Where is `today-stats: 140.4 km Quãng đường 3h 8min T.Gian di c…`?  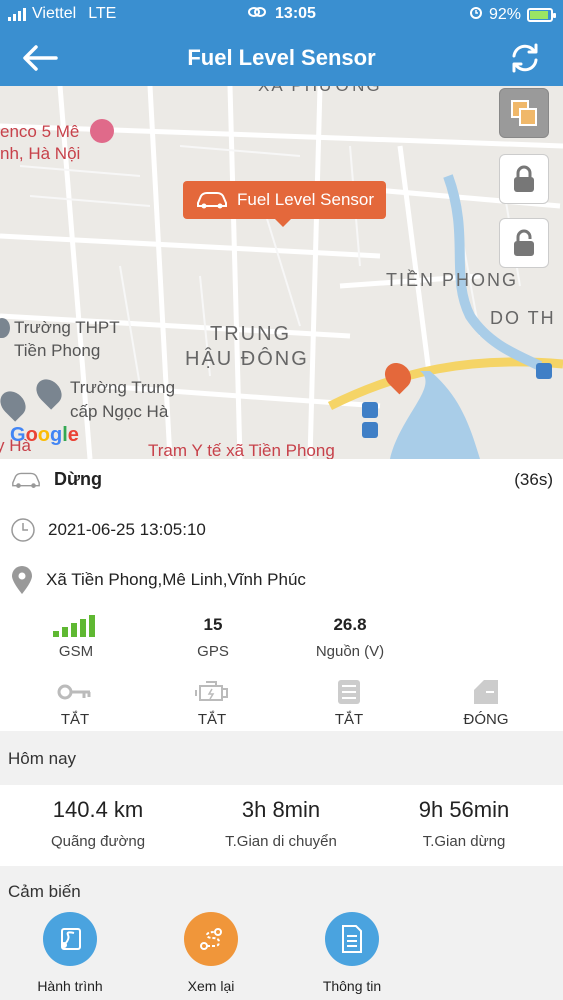 today-stats: 140.4 km Quãng đường 3h 8min T.Gian di c… is located at coordinates (281, 825).